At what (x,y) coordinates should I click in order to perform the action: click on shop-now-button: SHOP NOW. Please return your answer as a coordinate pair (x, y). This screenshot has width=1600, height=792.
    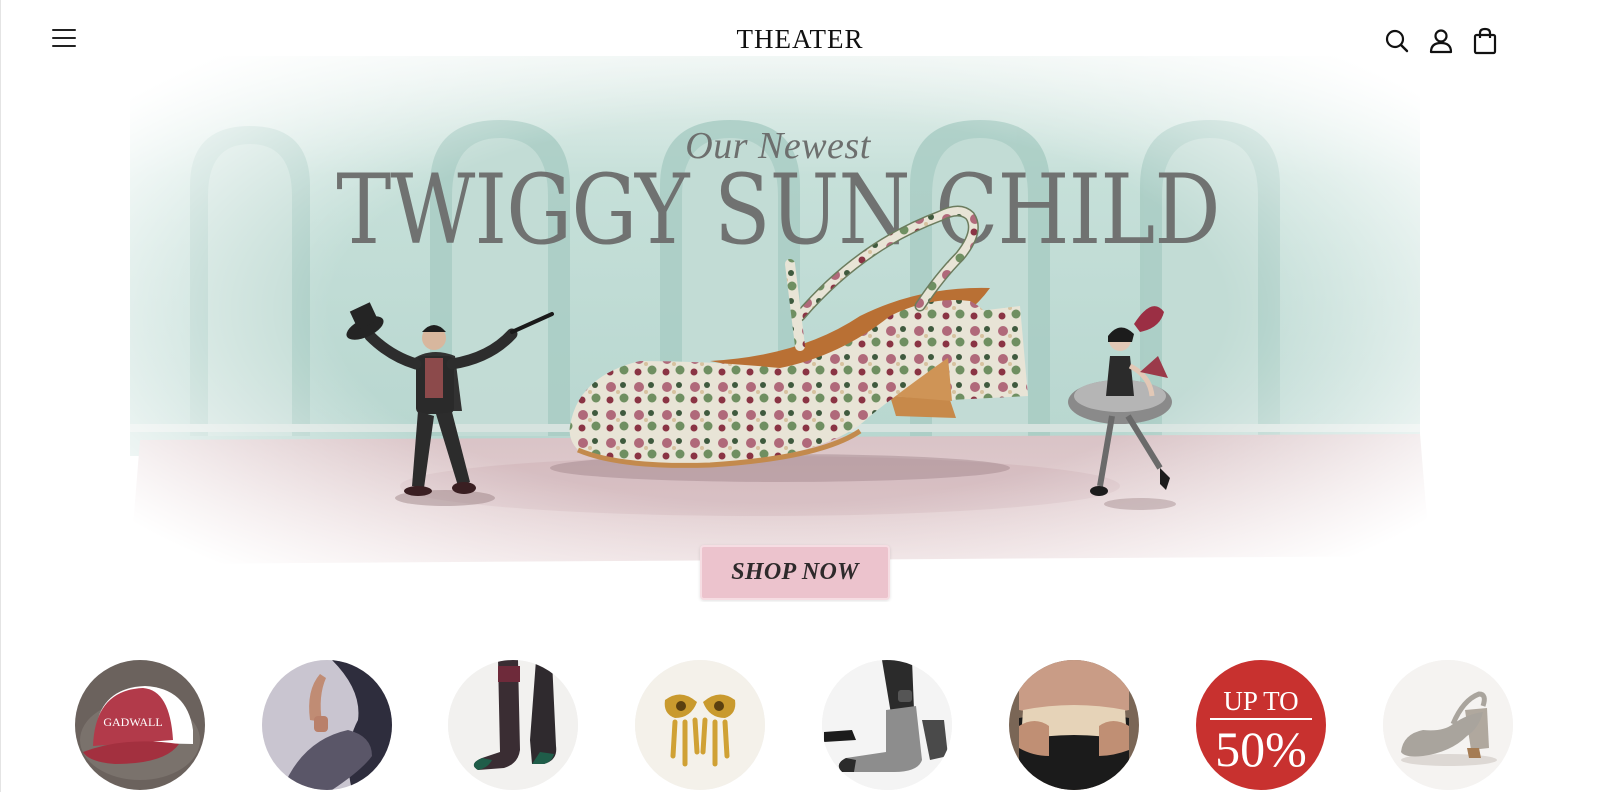
    Looking at the image, I should click on (795, 572).